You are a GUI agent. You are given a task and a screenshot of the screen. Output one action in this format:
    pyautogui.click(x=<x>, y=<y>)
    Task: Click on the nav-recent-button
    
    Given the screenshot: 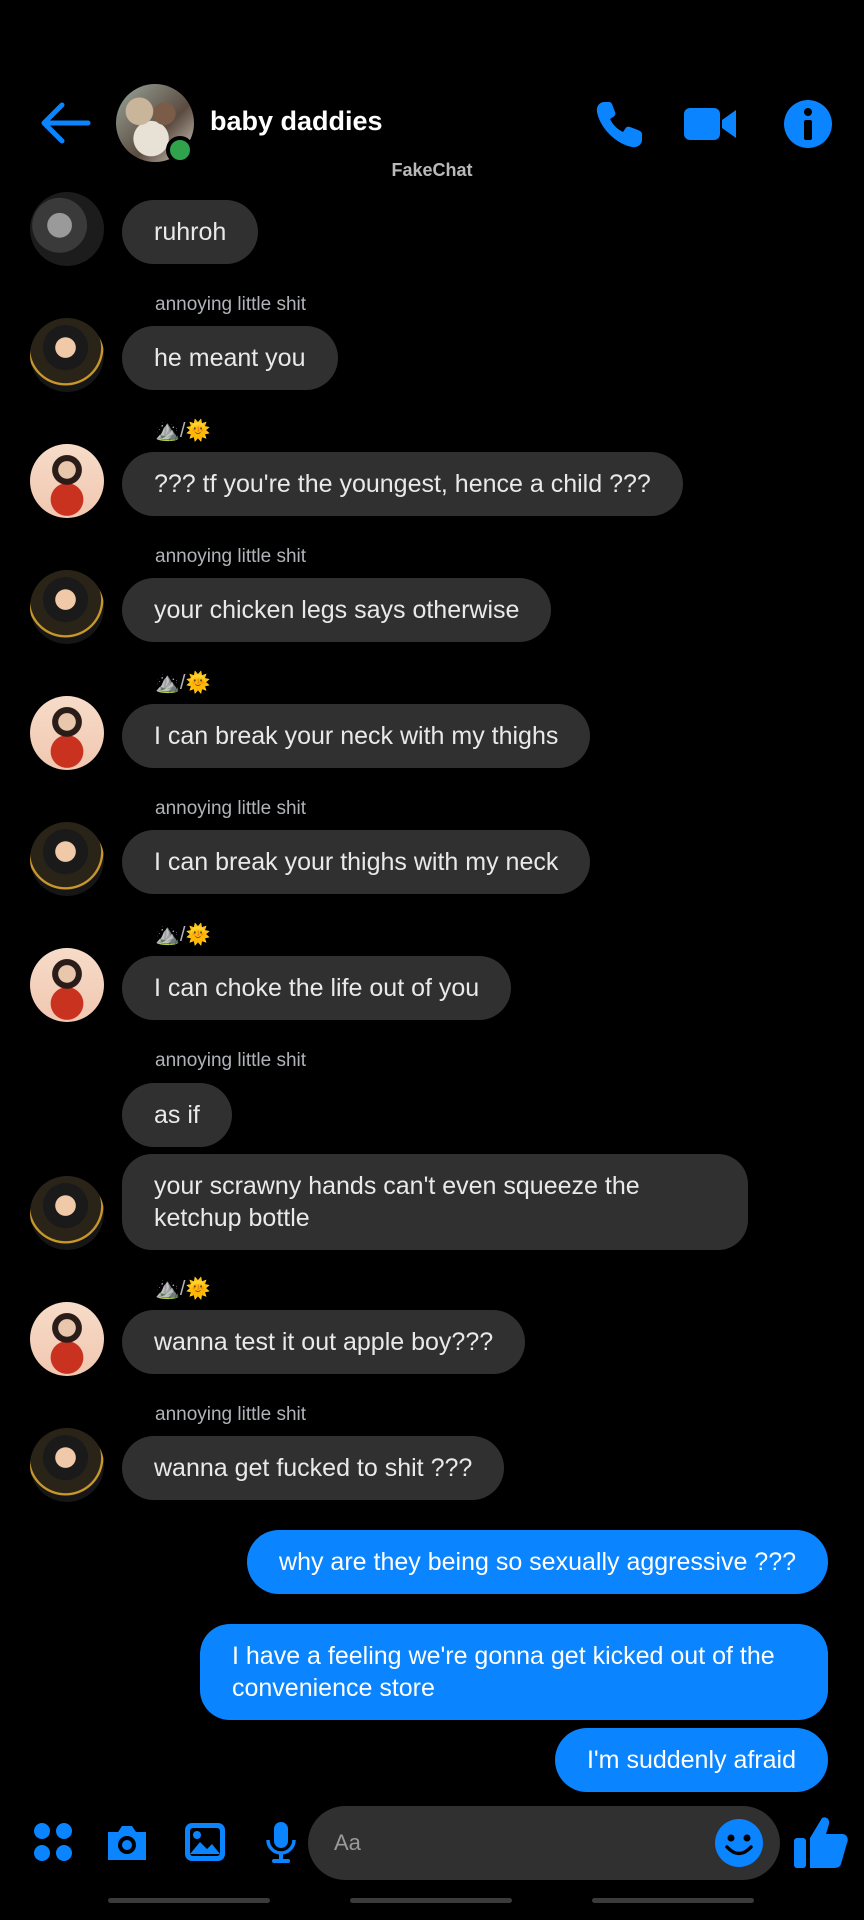 What is the action you would take?
    pyautogui.click(x=189, y=1900)
    